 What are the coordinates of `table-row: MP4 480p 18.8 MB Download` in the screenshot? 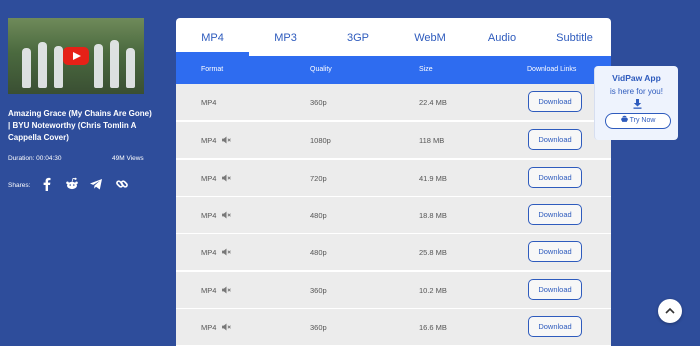 It's located at (393, 215).